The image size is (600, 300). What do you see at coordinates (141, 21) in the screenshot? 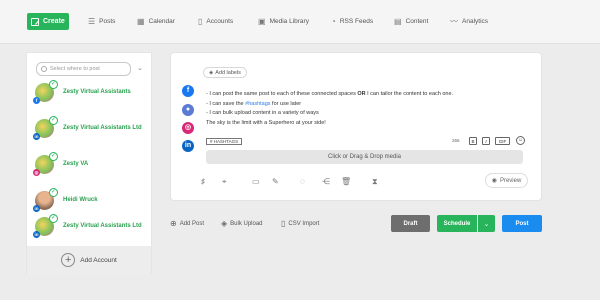
I see `calendar-icon: ▦` at bounding box center [141, 21].